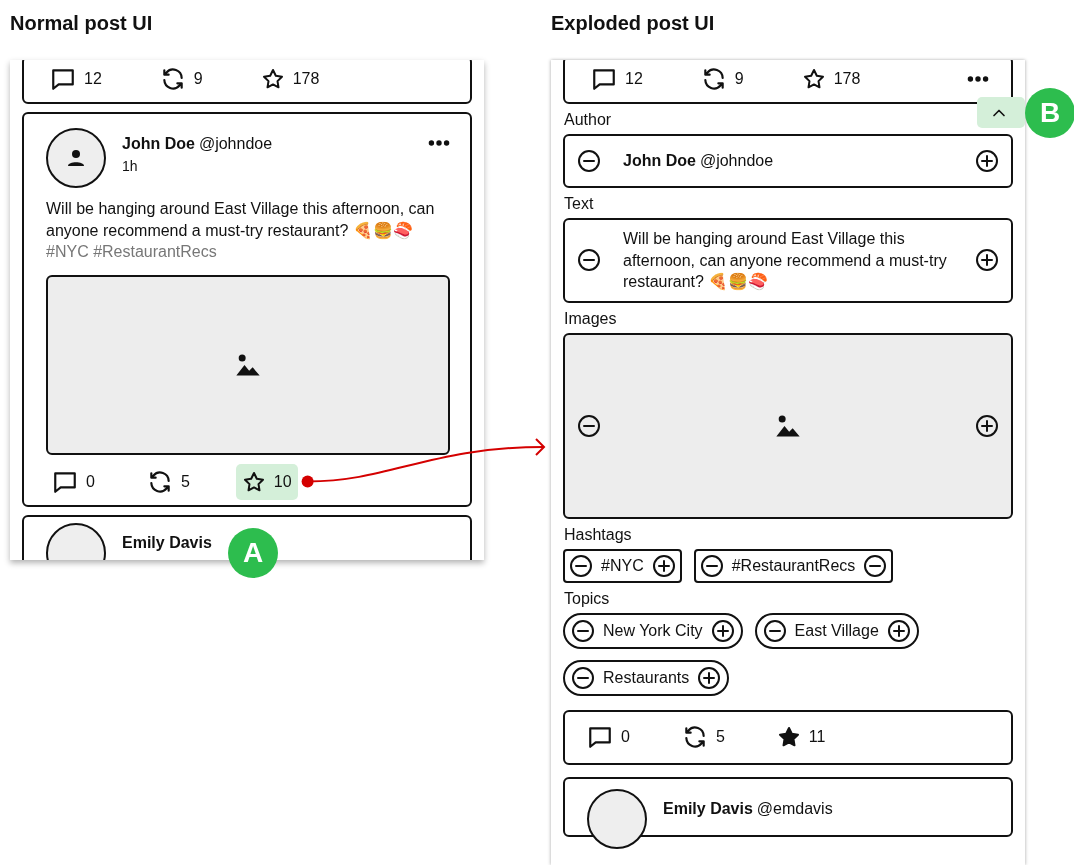 Image resolution: width=1074 pixels, height=865 pixels. I want to click on hashtags: #NYC #RestaurantRecs, so click(131, 251).